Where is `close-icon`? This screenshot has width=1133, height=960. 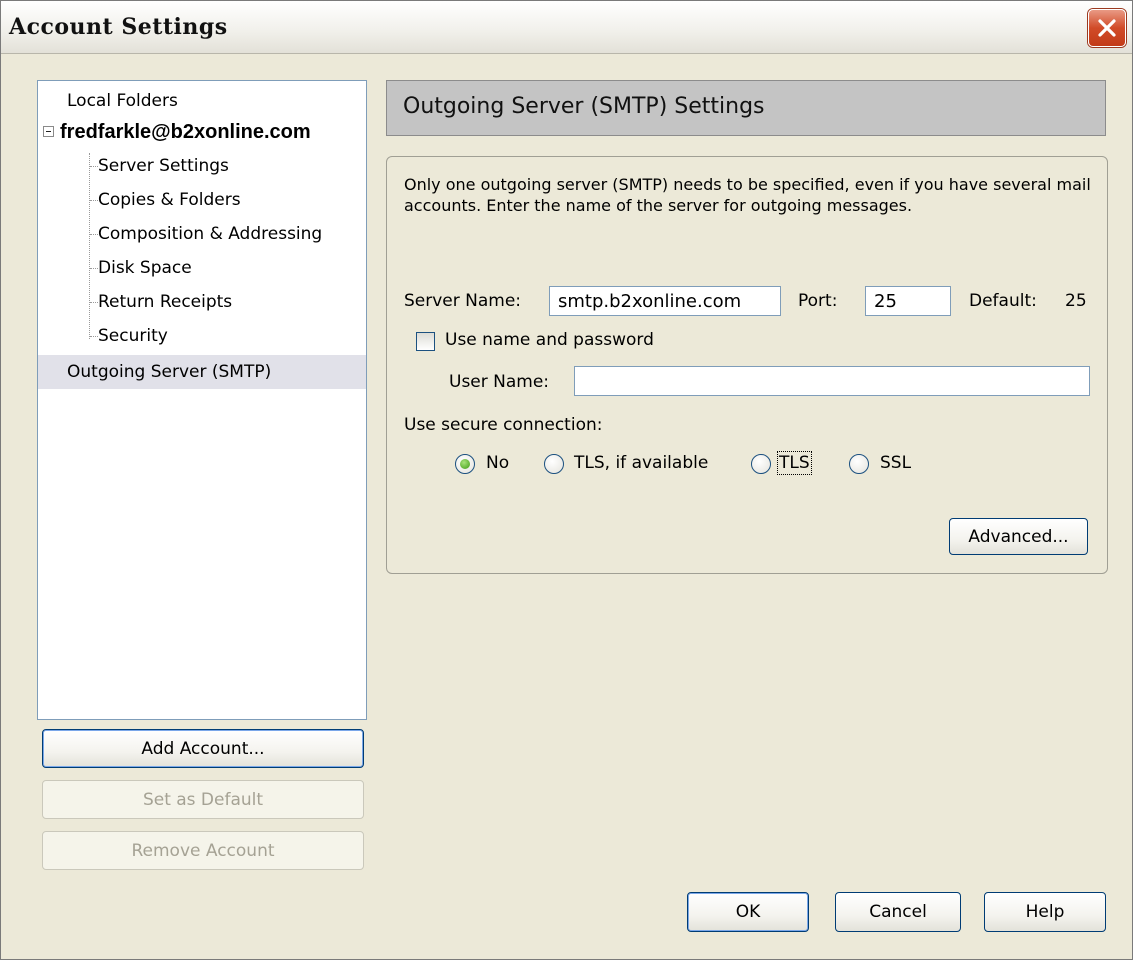
close-icon is located at coordinates (1107, 28).